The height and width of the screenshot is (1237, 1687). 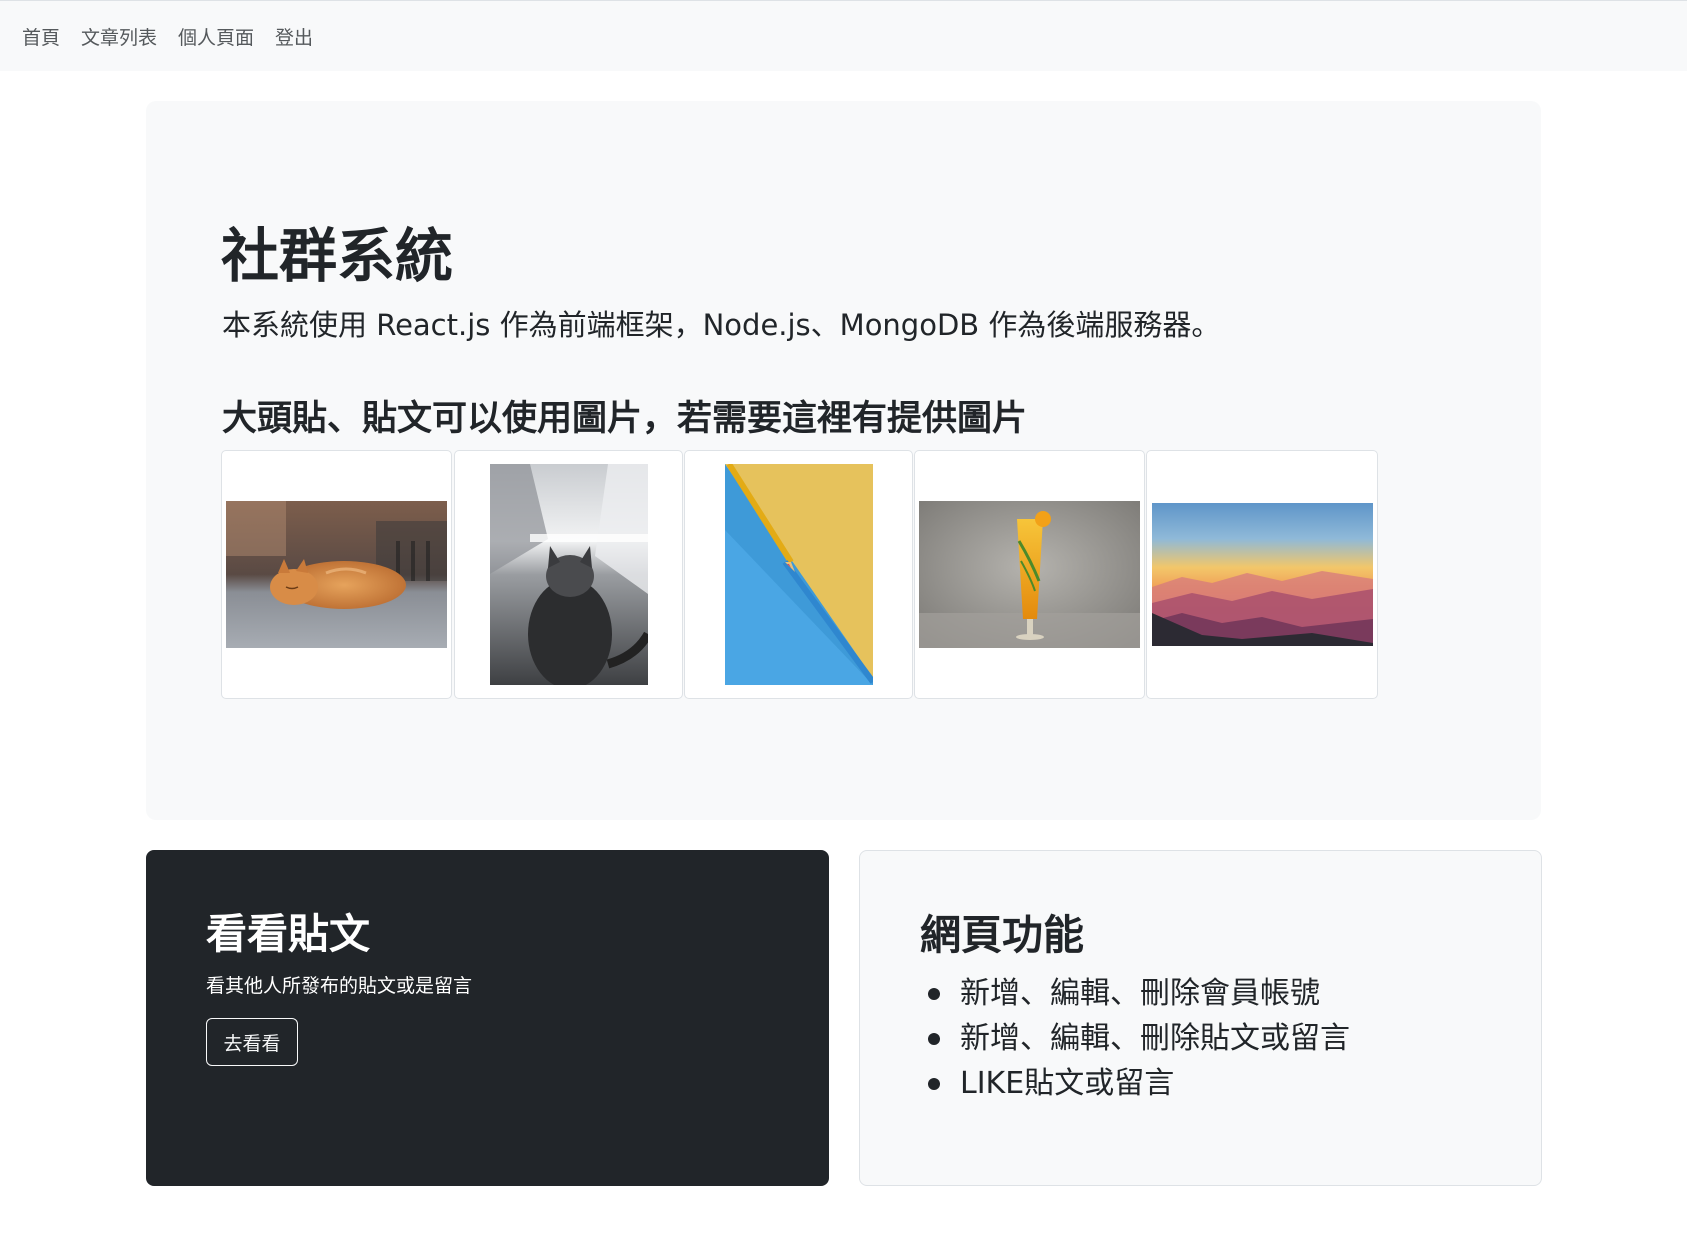 What do you see at coordinates (294, 36) in the screenshot?
I see `nav-link-logout: 登出` at bounding box center [294, 36].